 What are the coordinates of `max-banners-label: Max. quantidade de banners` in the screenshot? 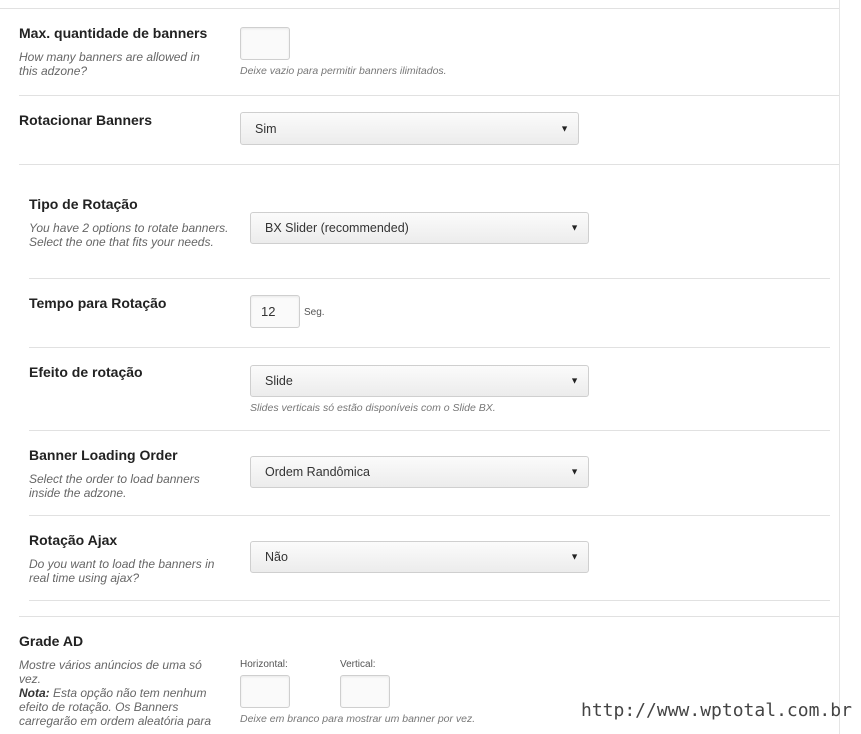 It's located at (113, 33).